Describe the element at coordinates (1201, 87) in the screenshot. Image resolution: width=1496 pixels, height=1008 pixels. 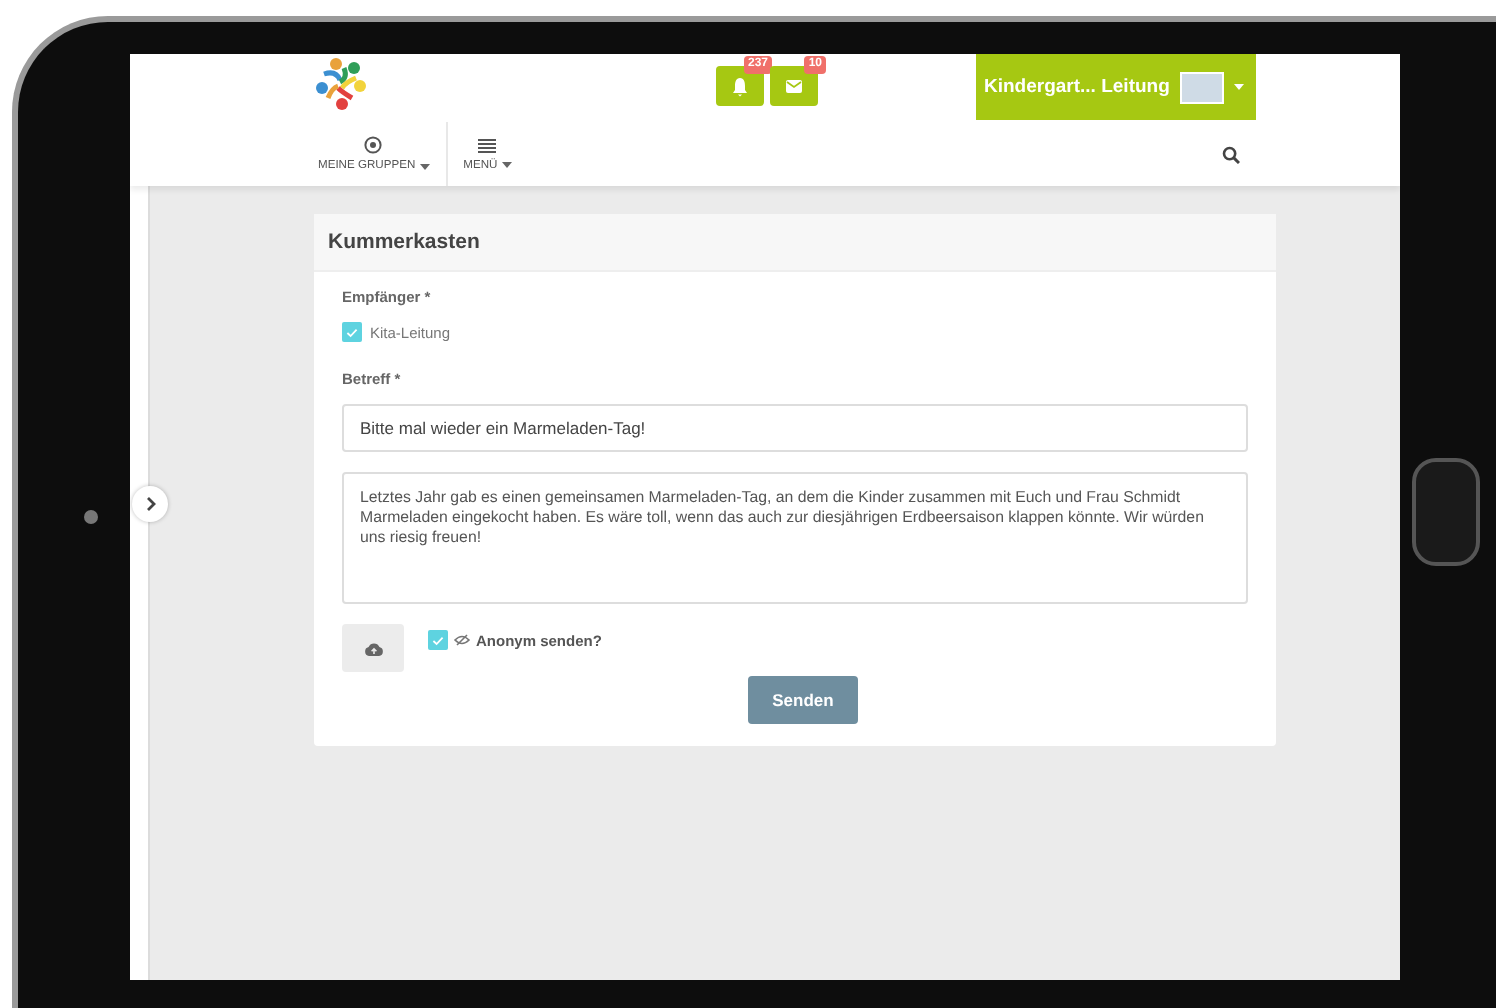
I see `avatar-placeholder` at that location.